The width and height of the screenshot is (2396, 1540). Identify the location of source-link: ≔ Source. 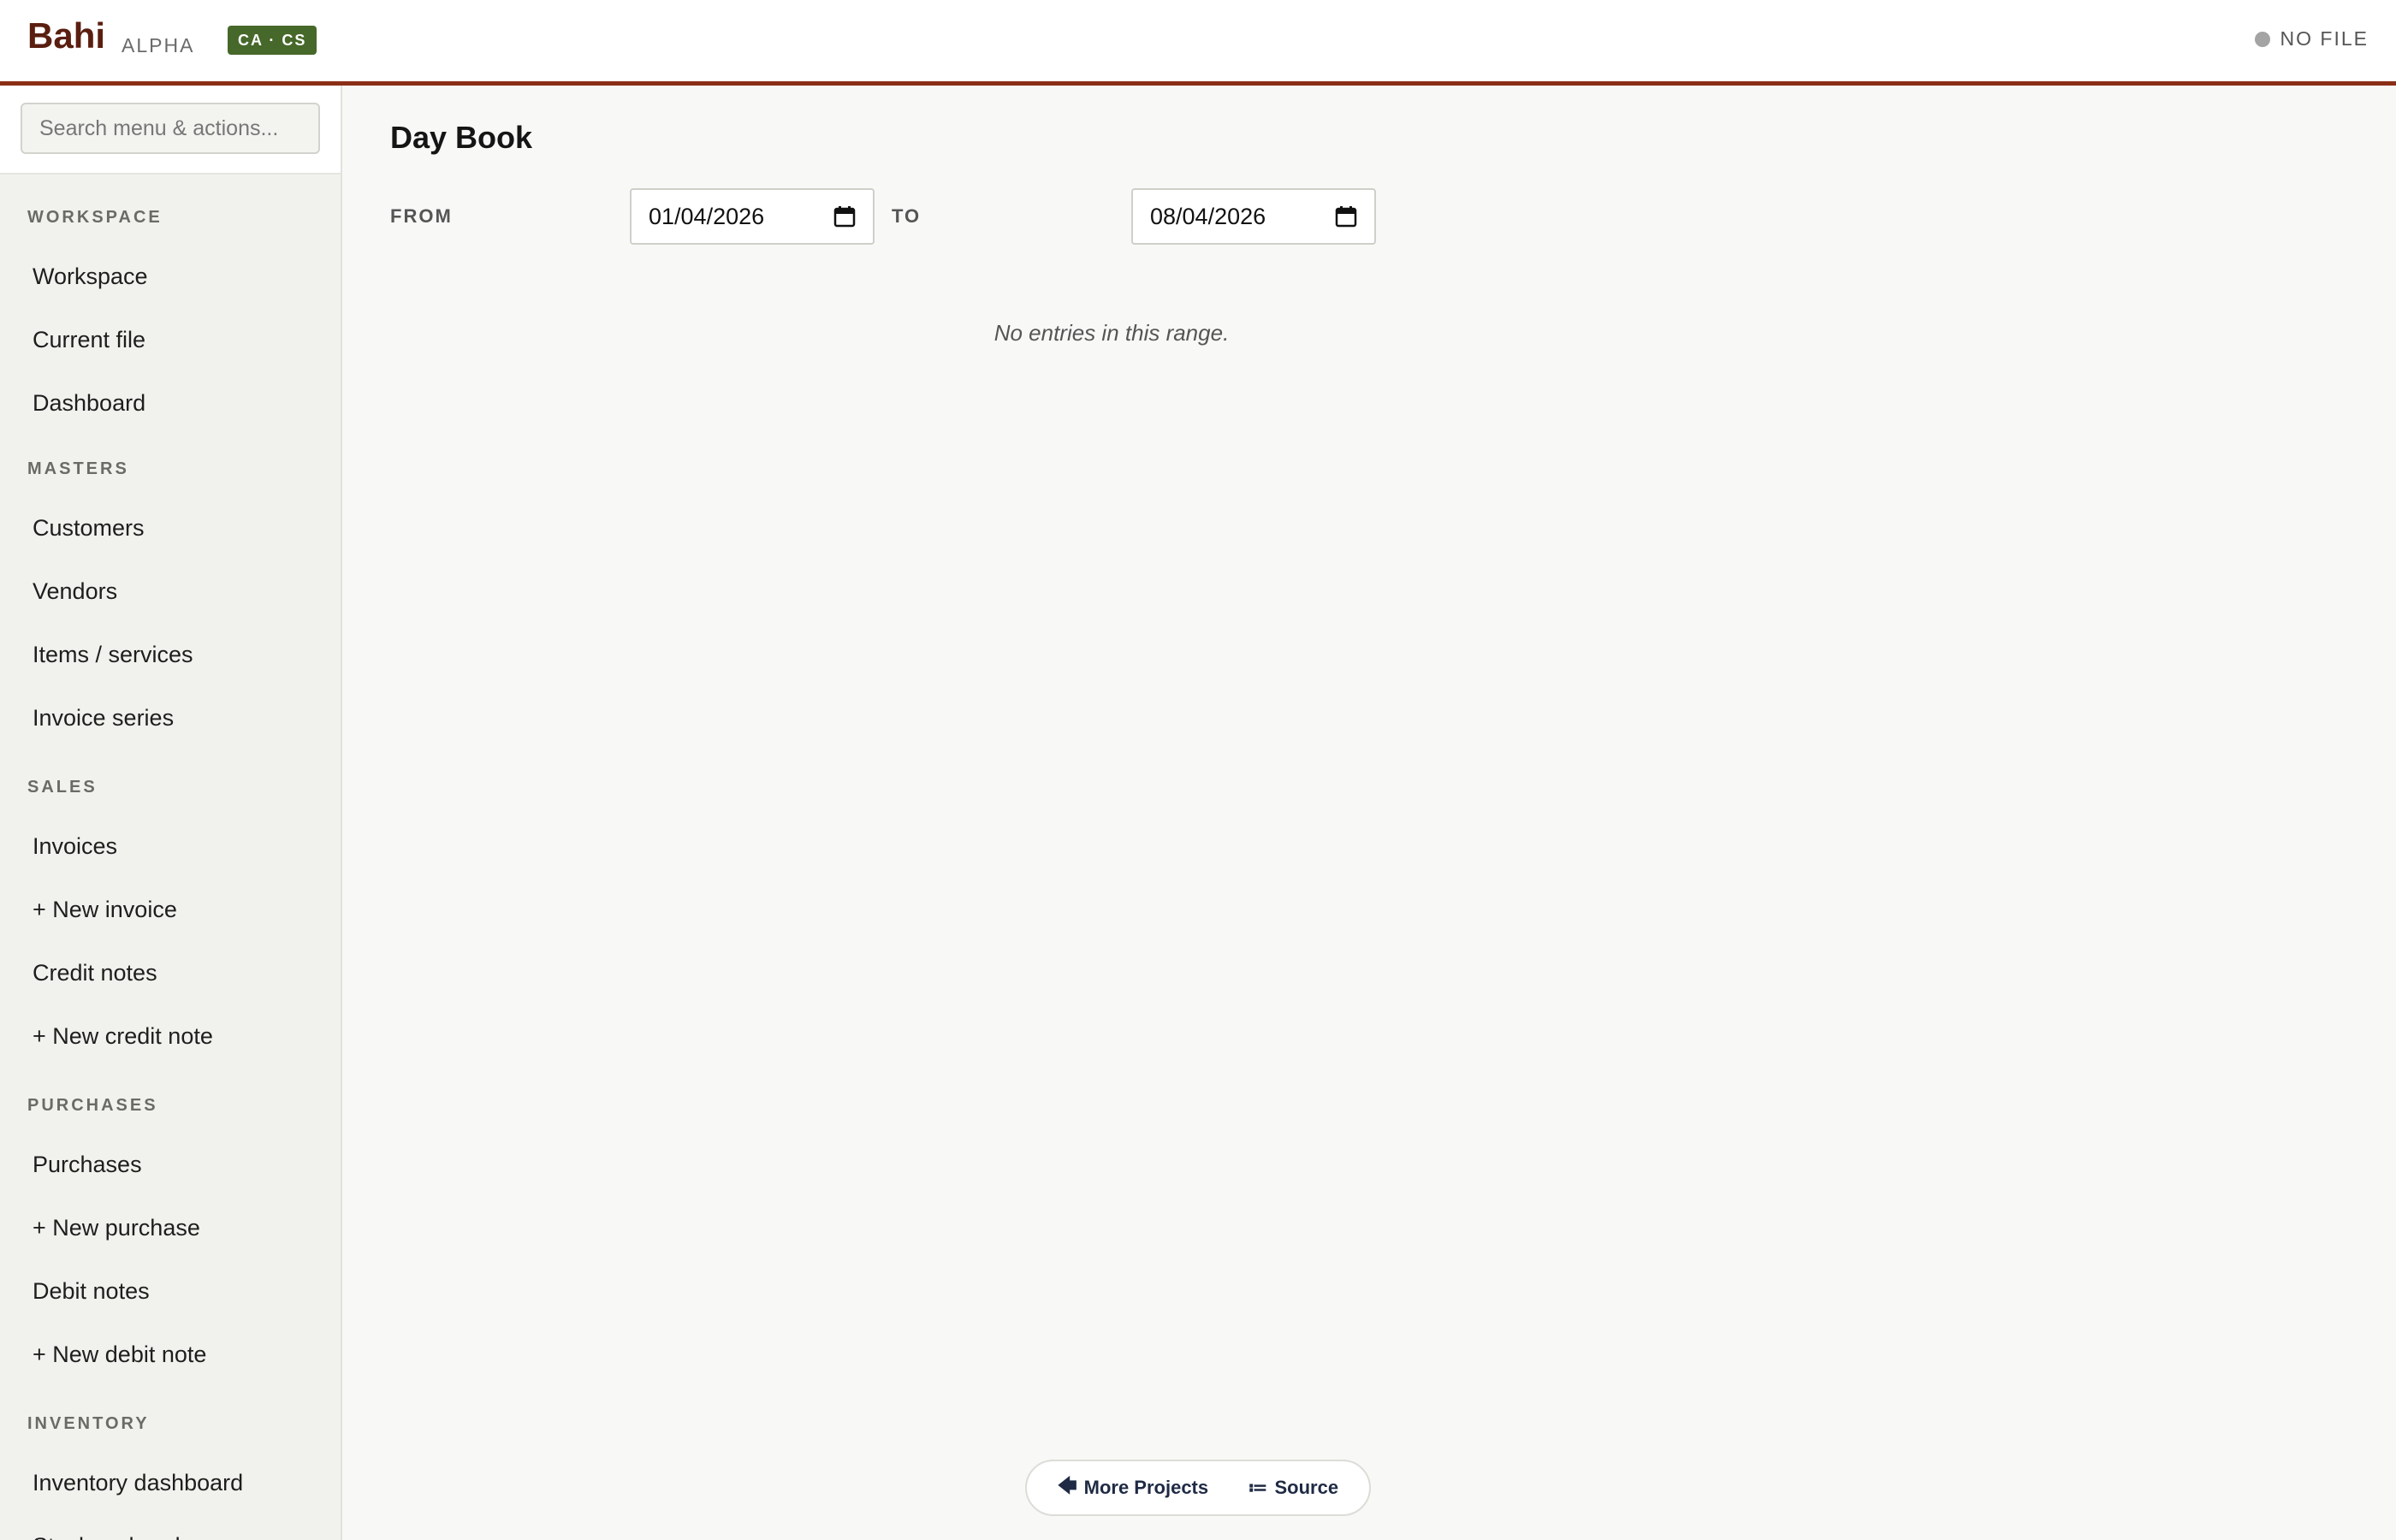
(1293, 1488).